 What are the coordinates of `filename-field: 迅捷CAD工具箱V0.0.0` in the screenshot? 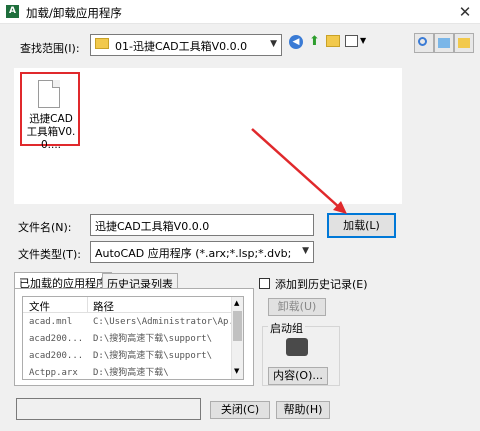 It's located at (202, 225).